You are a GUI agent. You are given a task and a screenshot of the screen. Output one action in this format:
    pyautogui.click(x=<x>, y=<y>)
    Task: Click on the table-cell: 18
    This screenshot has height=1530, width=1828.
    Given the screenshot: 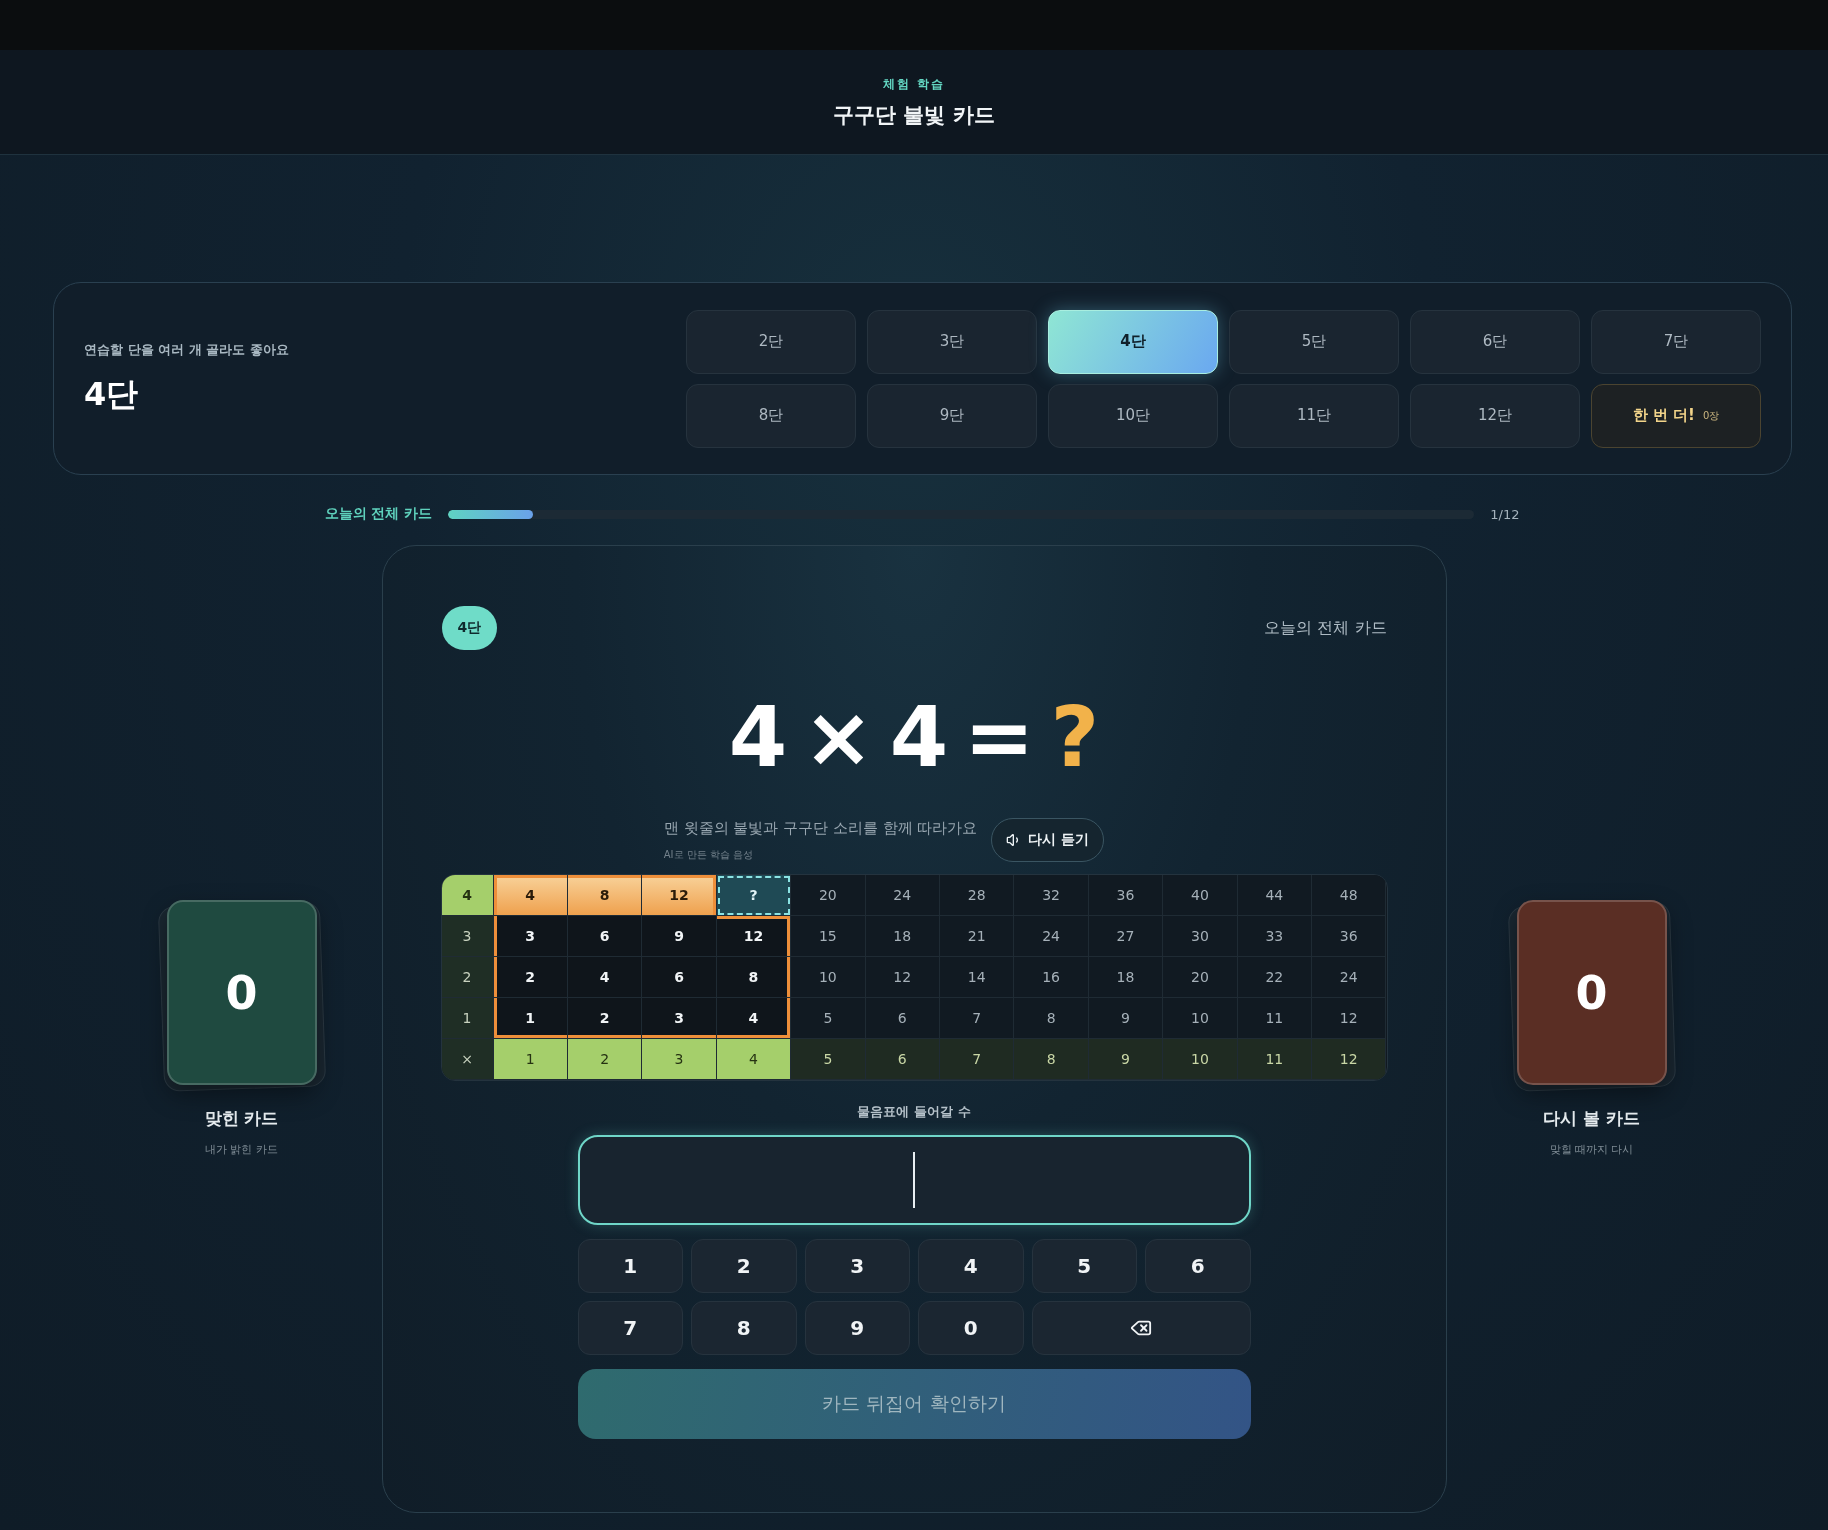 What is the action you would take?
    pyautogui.click(x=1126, y=977)
    